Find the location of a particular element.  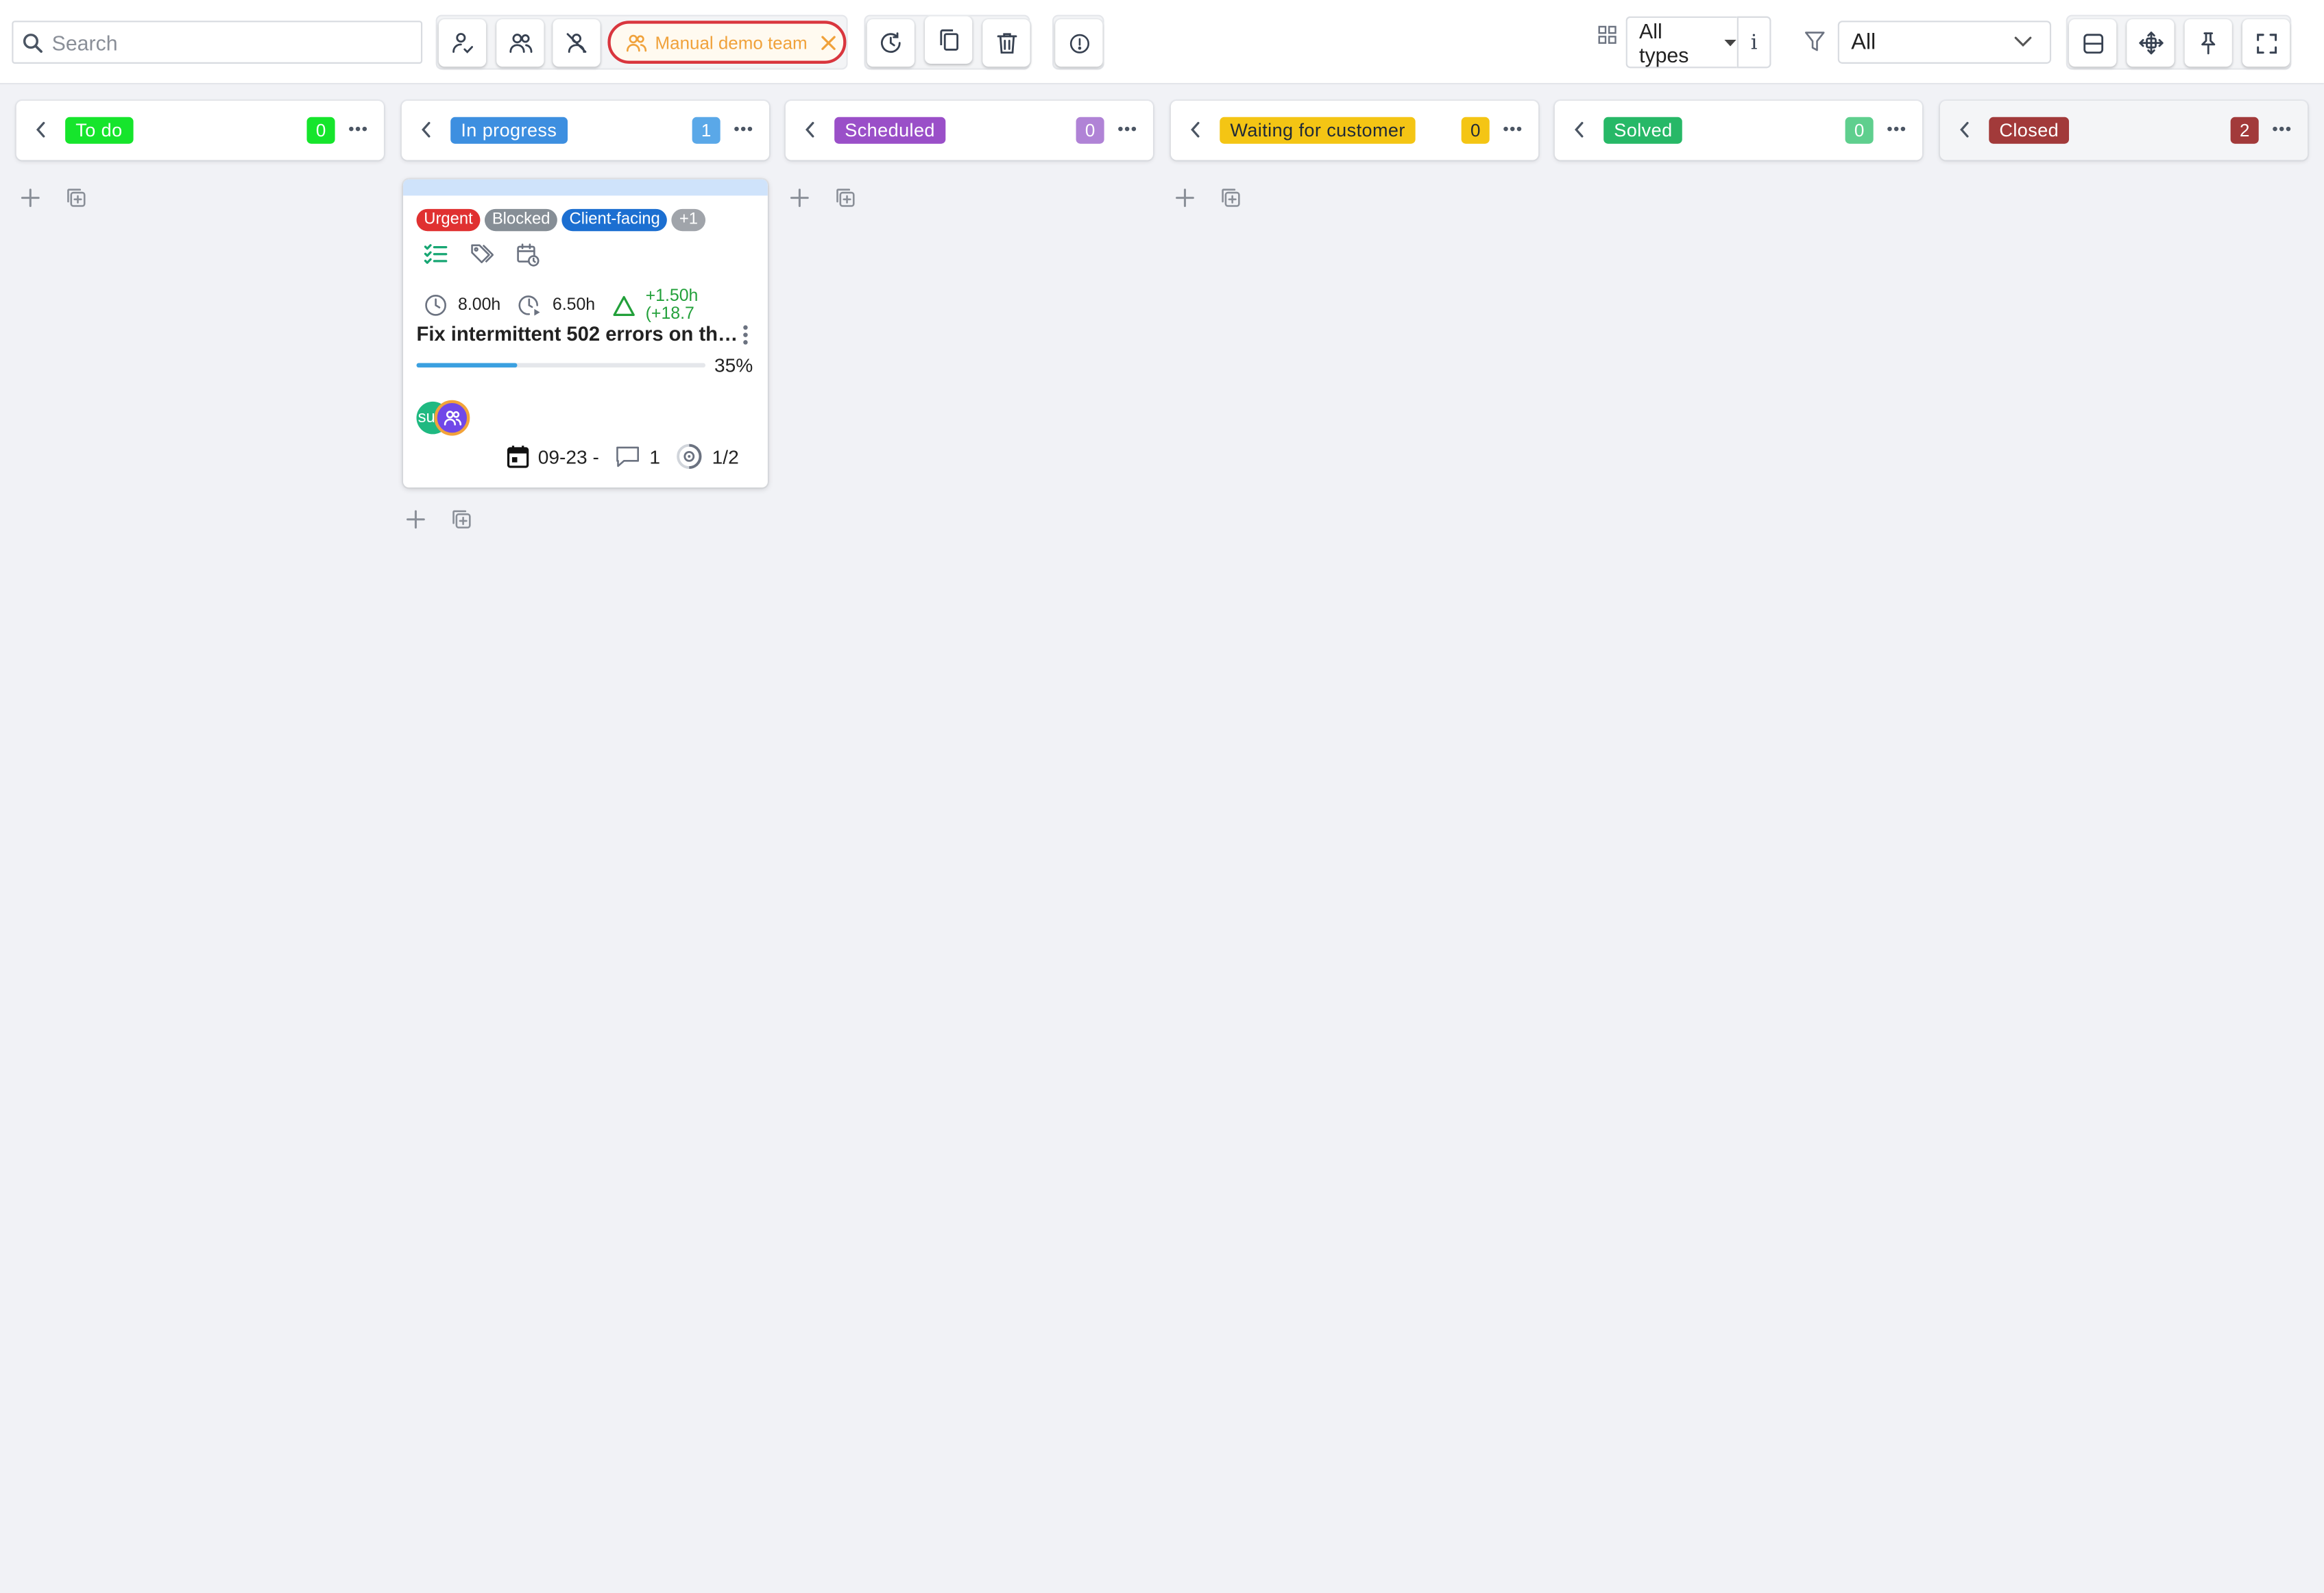

hours-delta-value: +1.50h (+18.7 is located at coordinates (672, 305).